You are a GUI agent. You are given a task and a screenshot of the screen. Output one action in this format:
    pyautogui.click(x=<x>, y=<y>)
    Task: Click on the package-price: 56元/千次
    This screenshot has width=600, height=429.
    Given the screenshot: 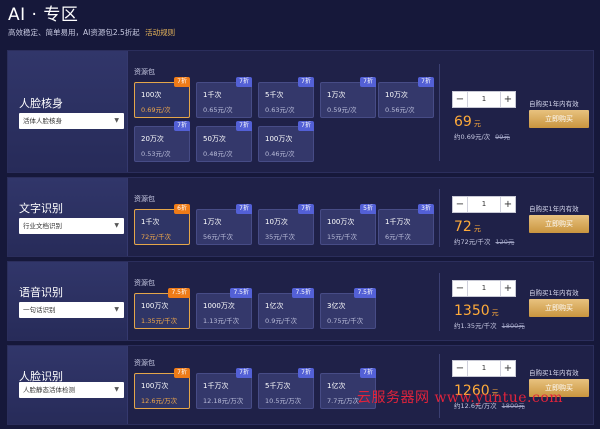 What is the action you would take?
    pyautogui.click(x=218, y=237)
    